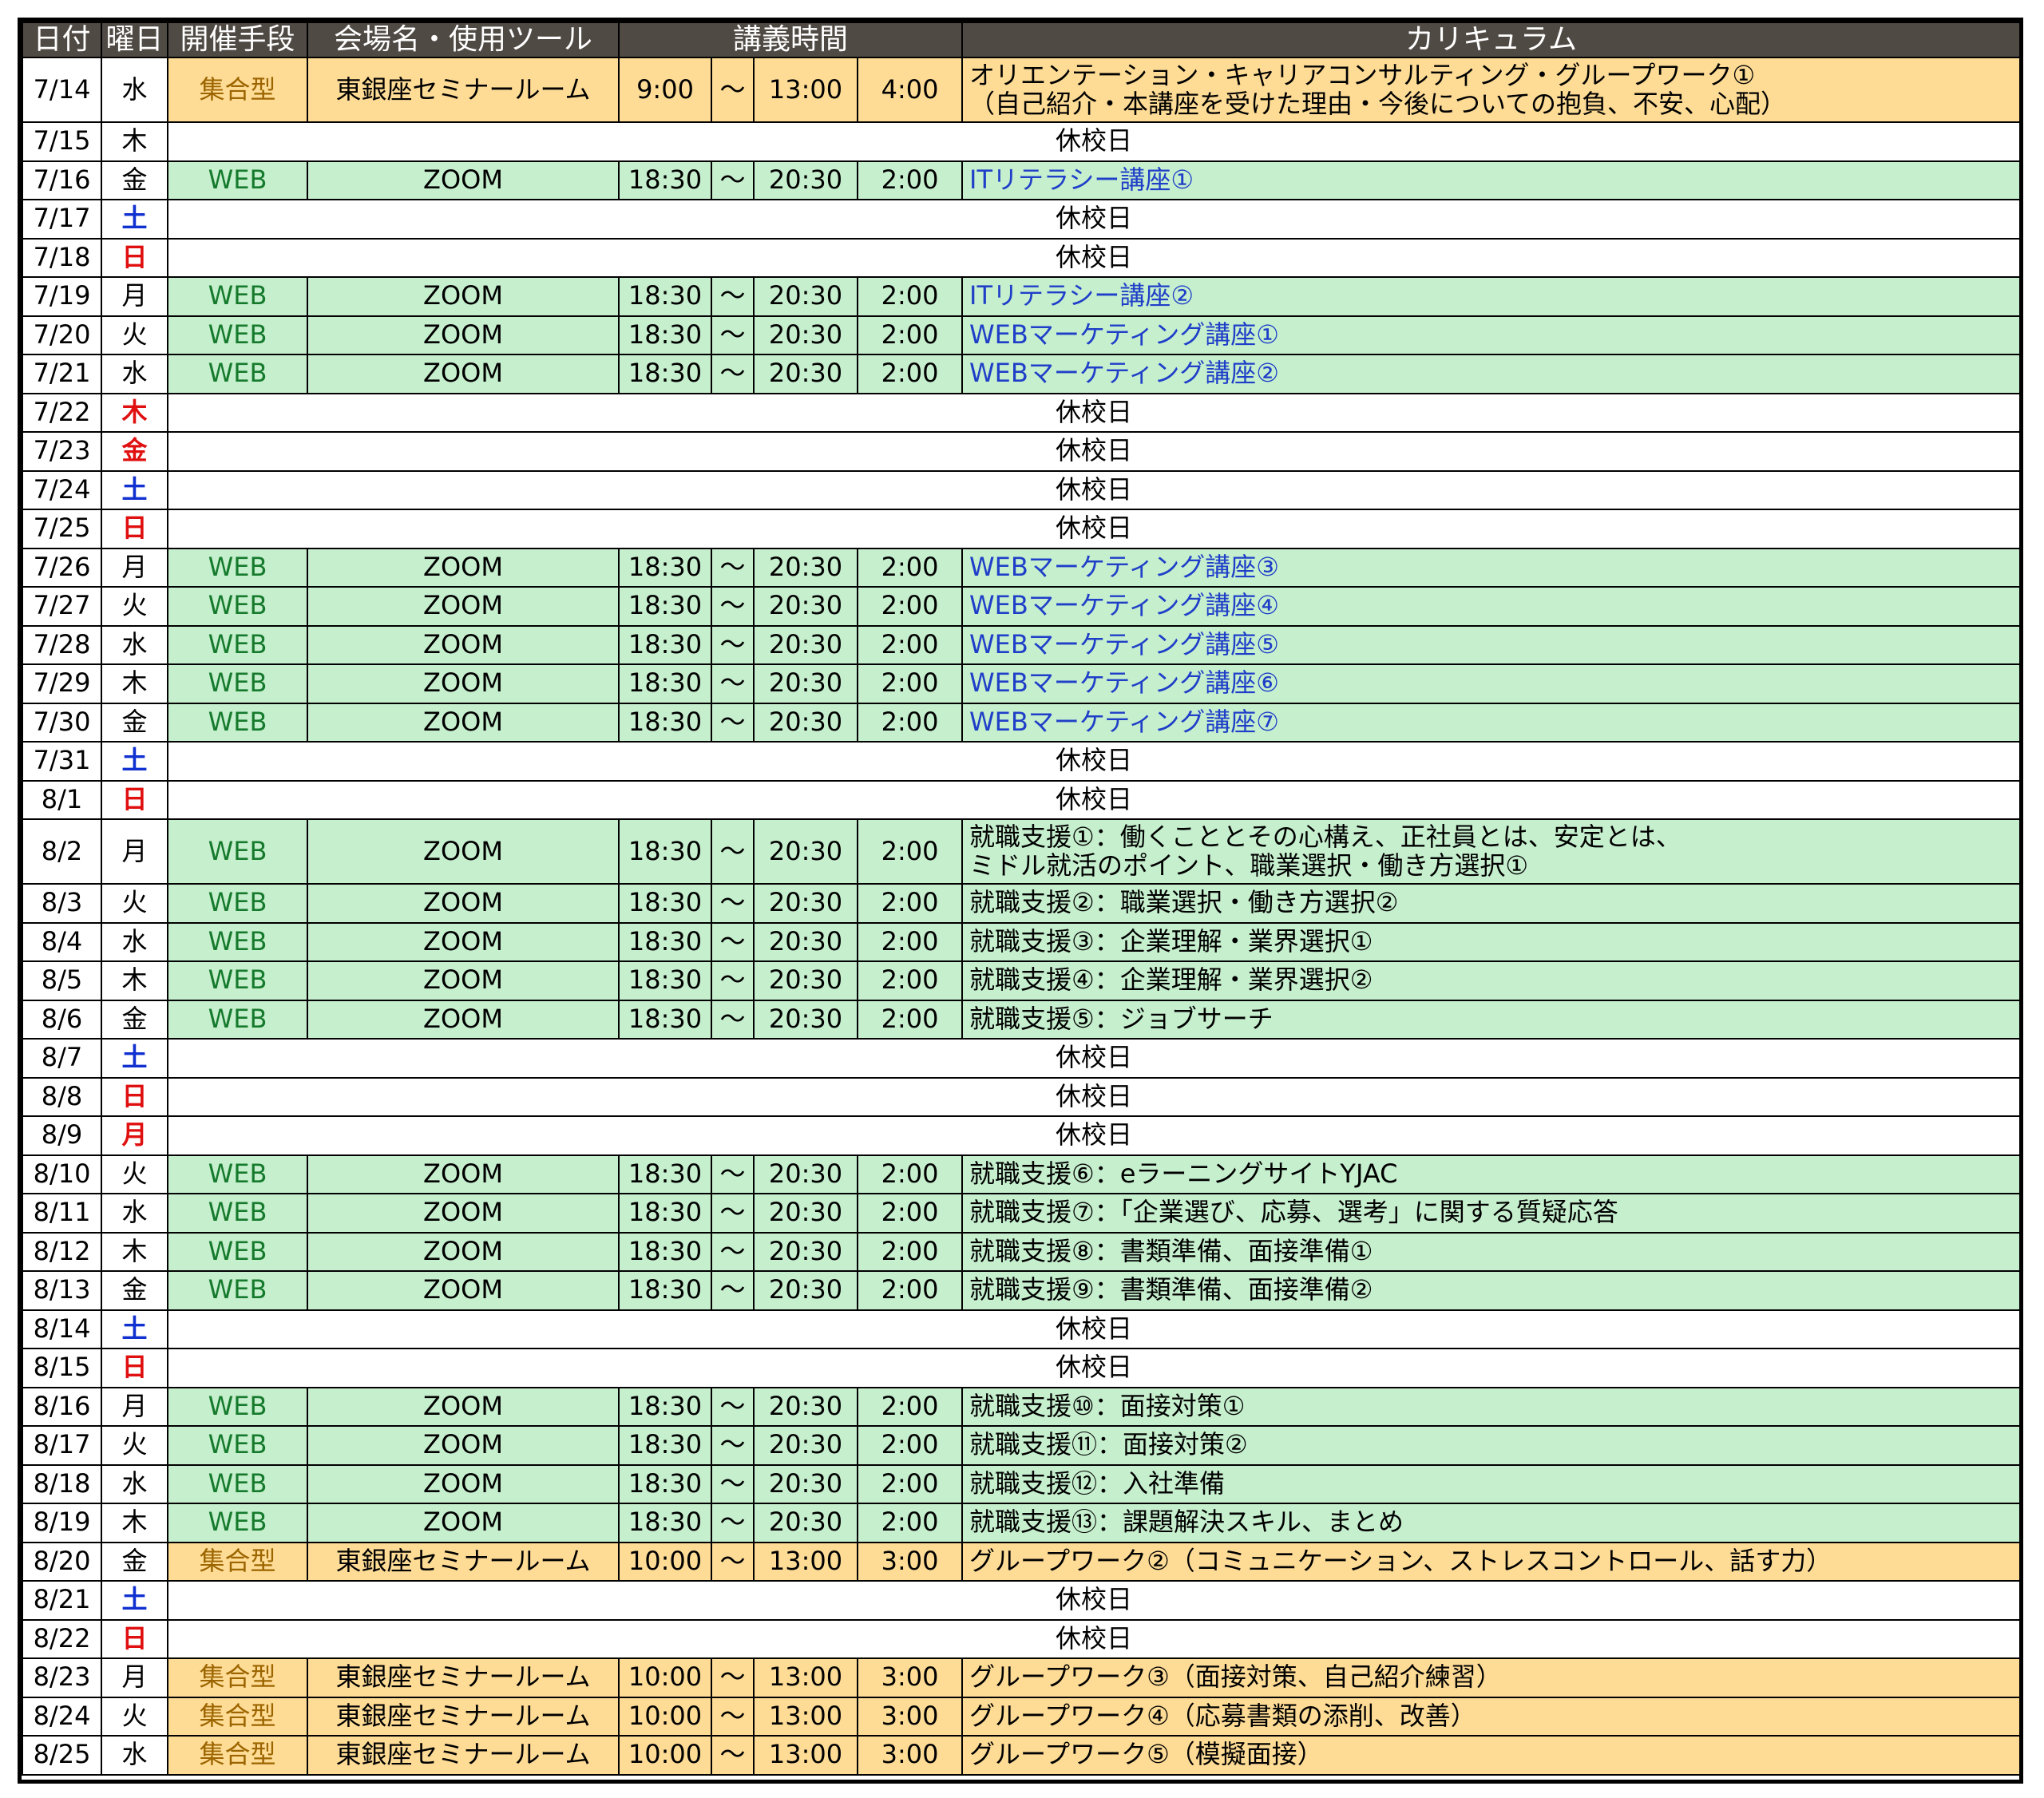 The width and height of the screenshot is (2044, 1798). I want to click on curriculum-text: 就職支援⑤：ジョブサーチ, so click(1121, 1019).